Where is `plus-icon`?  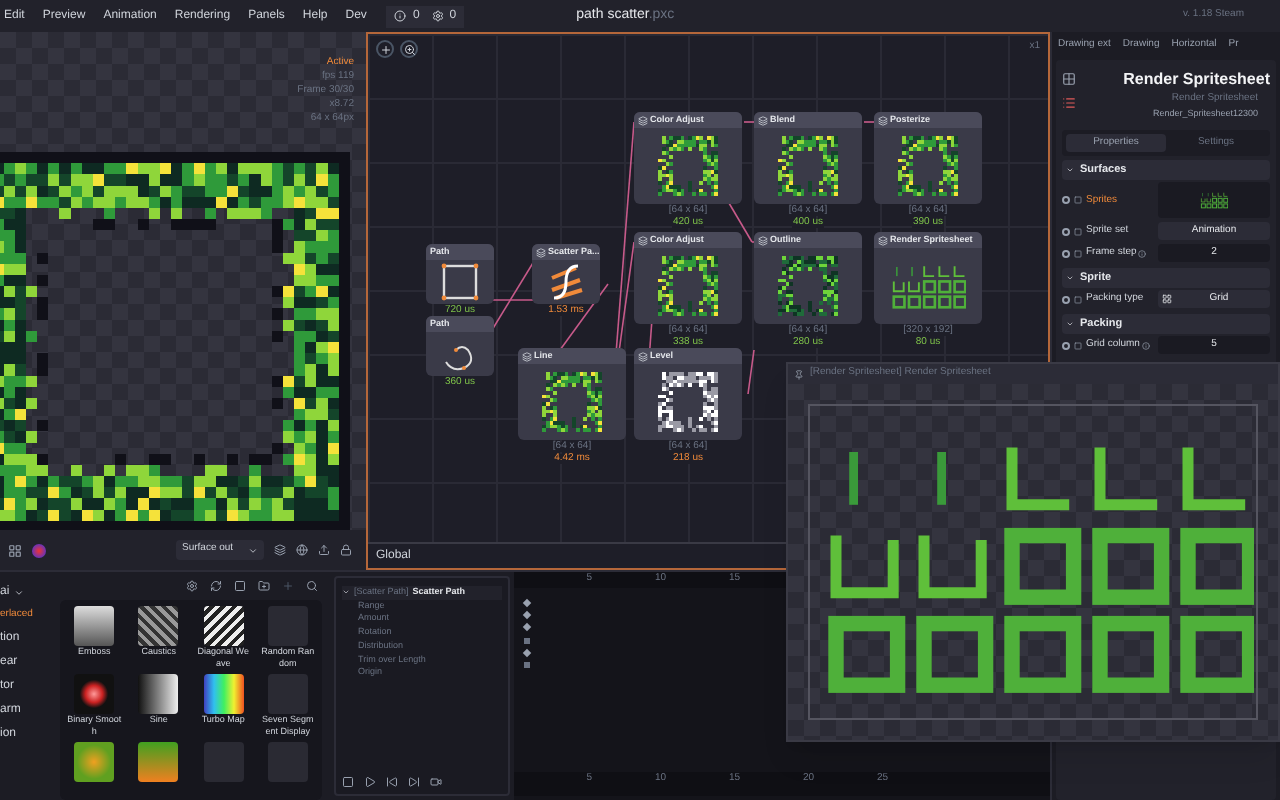 plus-icon is located at coordinates (385, 49).